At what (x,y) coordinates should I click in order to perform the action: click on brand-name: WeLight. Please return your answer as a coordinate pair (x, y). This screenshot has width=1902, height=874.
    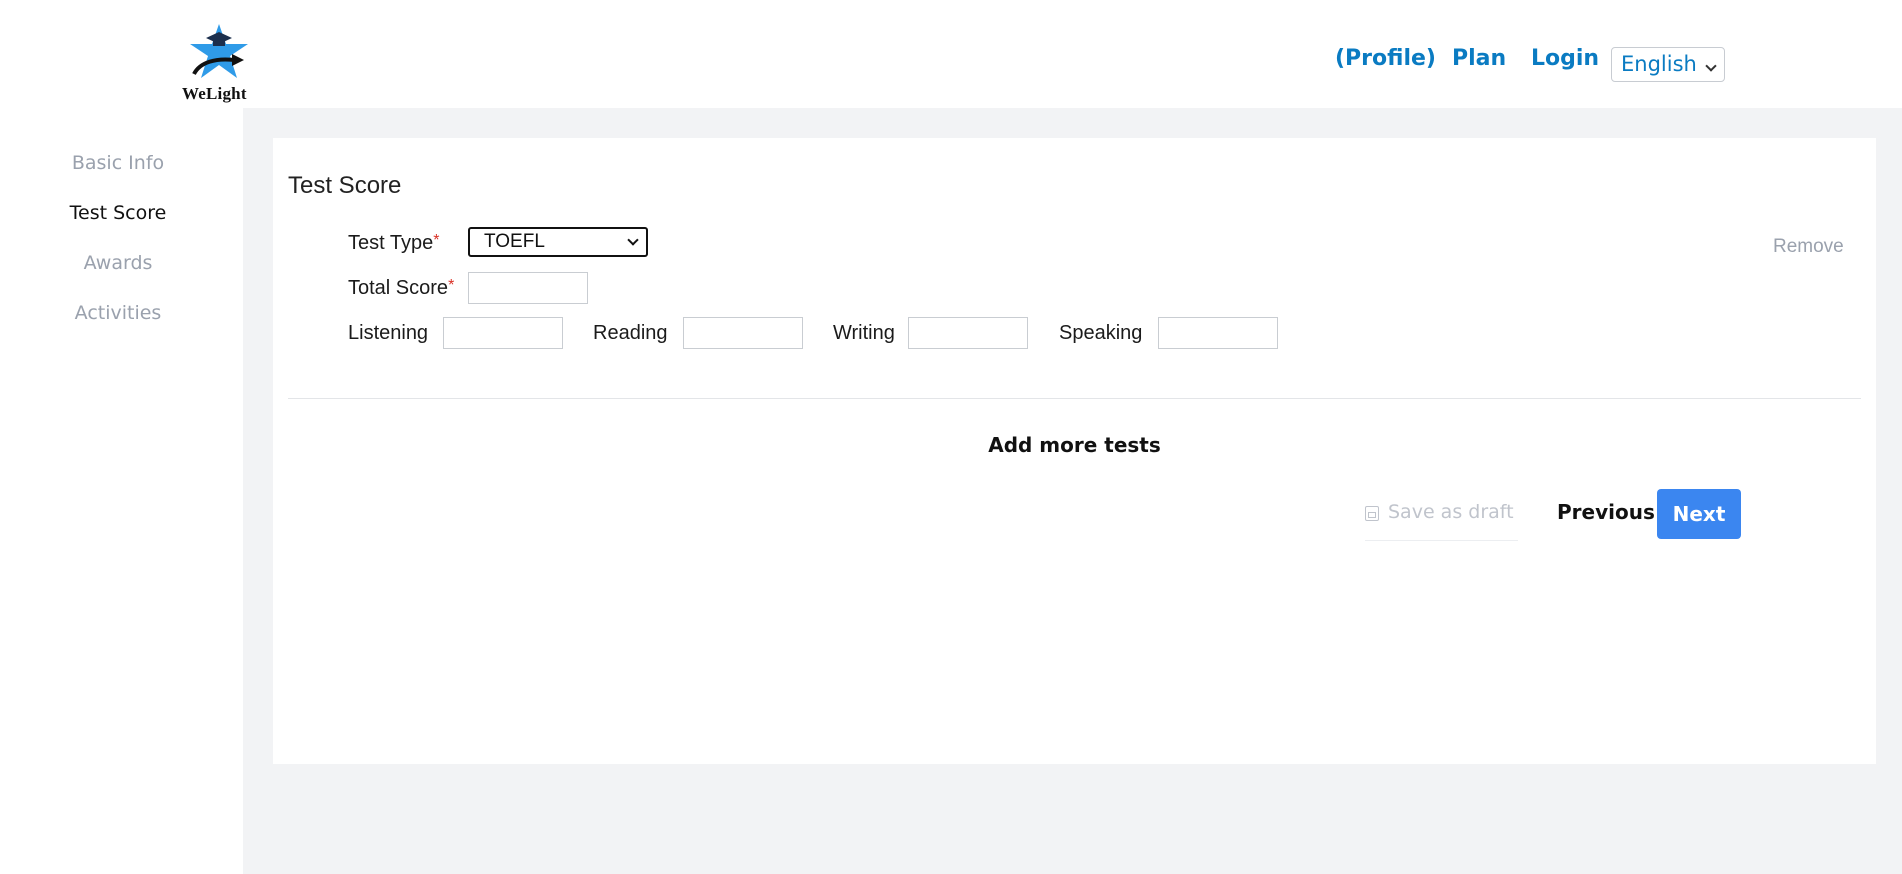
    Looking at the image, I should click on (214, 93).